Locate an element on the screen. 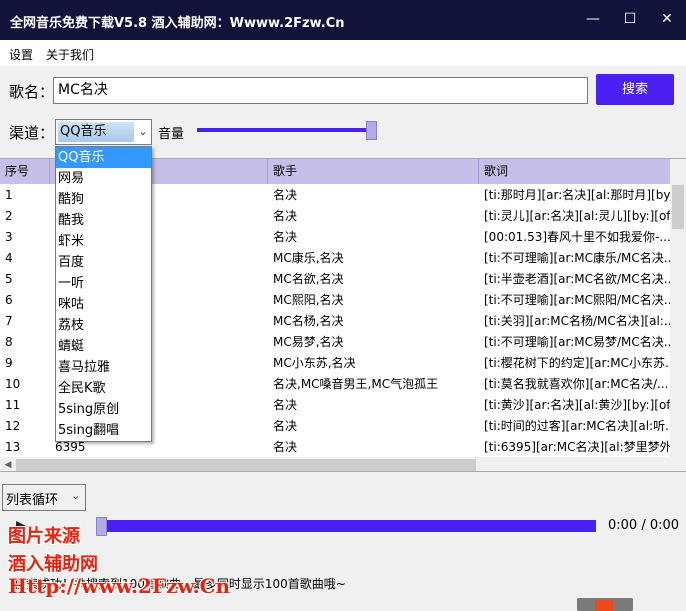  playback-time: 0:00 / 0:00 is located at coordinates (644, 525).